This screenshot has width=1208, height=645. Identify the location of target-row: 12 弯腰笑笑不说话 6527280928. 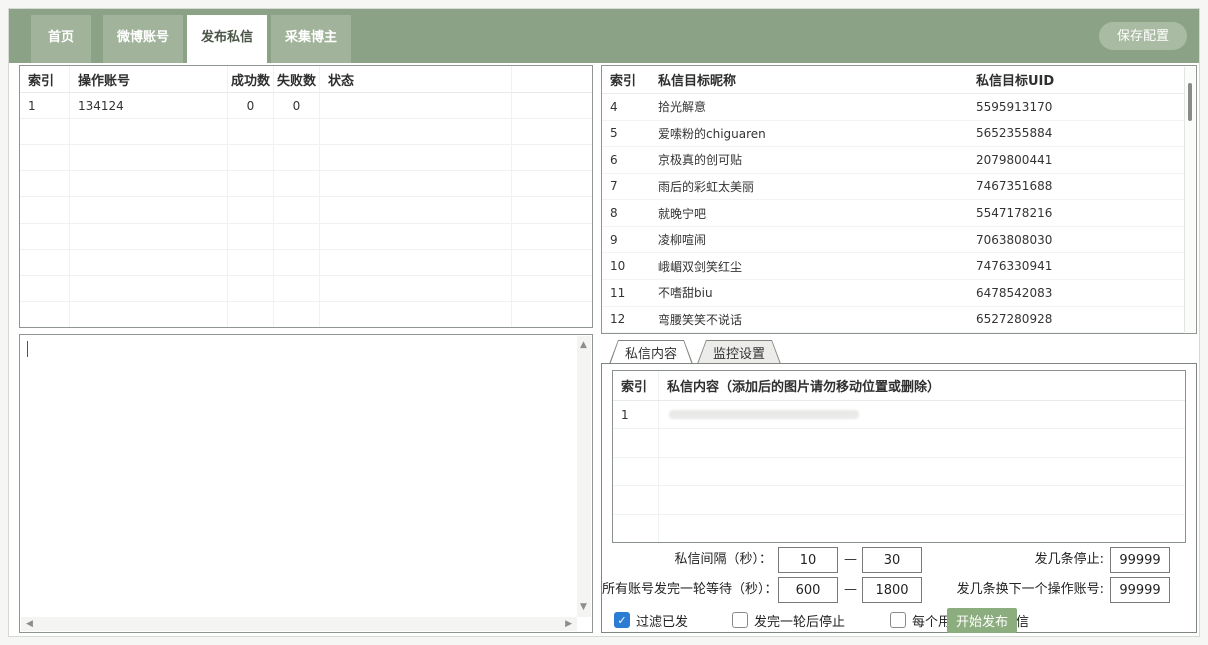
(893, 320).